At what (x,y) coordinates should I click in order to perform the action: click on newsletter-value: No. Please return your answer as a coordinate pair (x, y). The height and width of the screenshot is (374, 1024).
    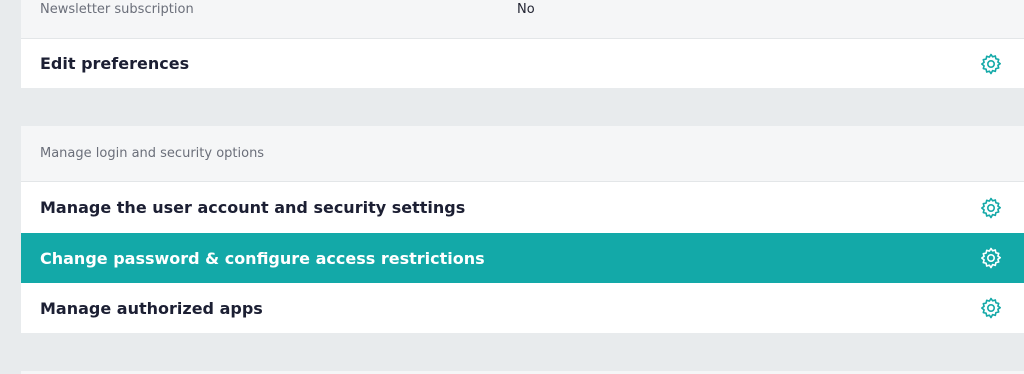
    Looking at the image, I should click on (526, 9).